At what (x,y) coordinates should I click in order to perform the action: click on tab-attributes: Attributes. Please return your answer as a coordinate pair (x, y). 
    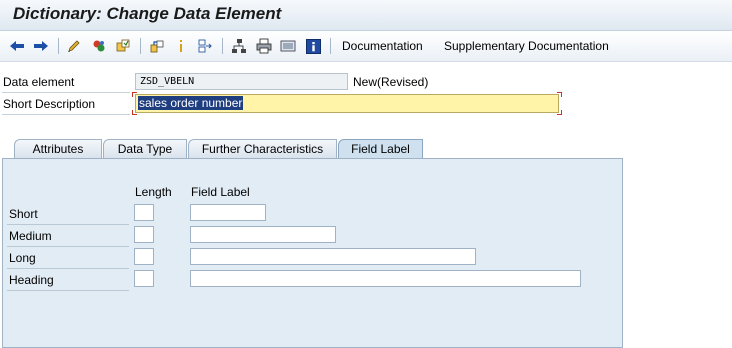
    Looking at the image, I should click on (58, 149).